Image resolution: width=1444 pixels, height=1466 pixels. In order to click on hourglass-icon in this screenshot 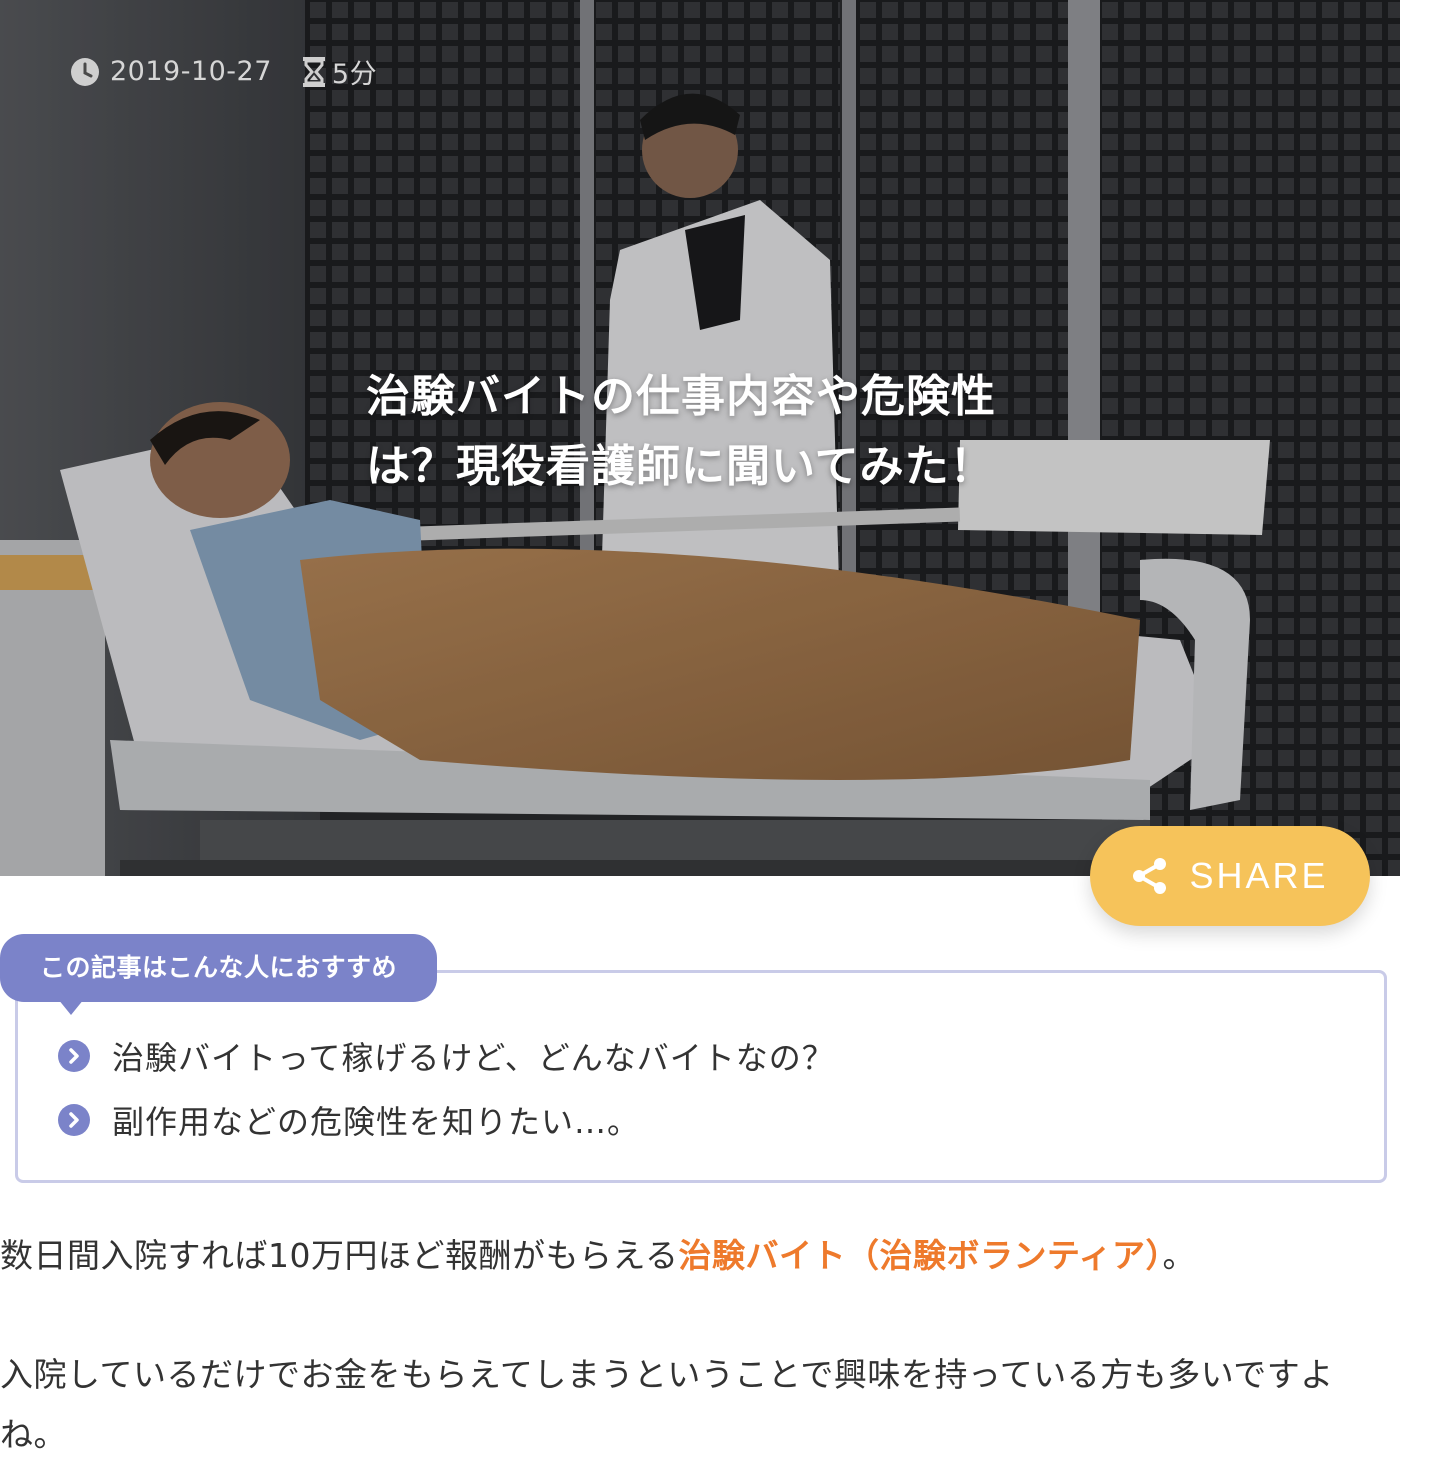, I will do `click(314, 71)`.